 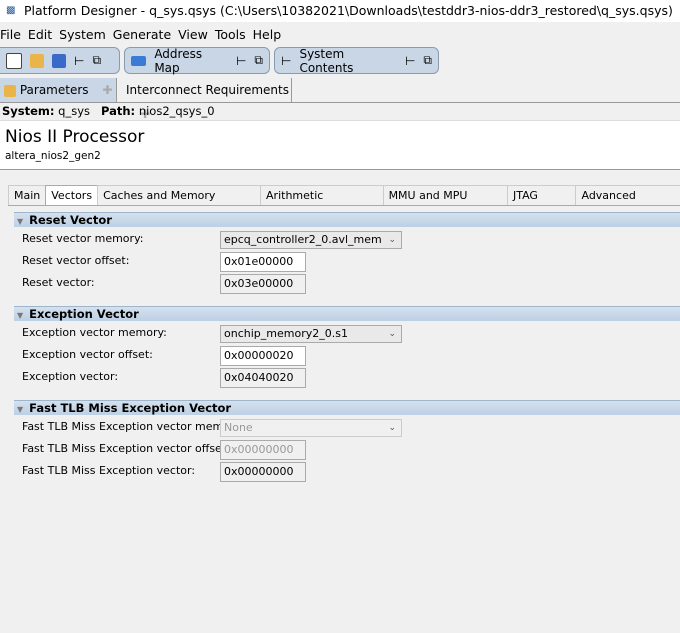 I want to click on tlb-memory-label: Fast TLB Miss Exception vector memory:, so click(x=133, y=426).